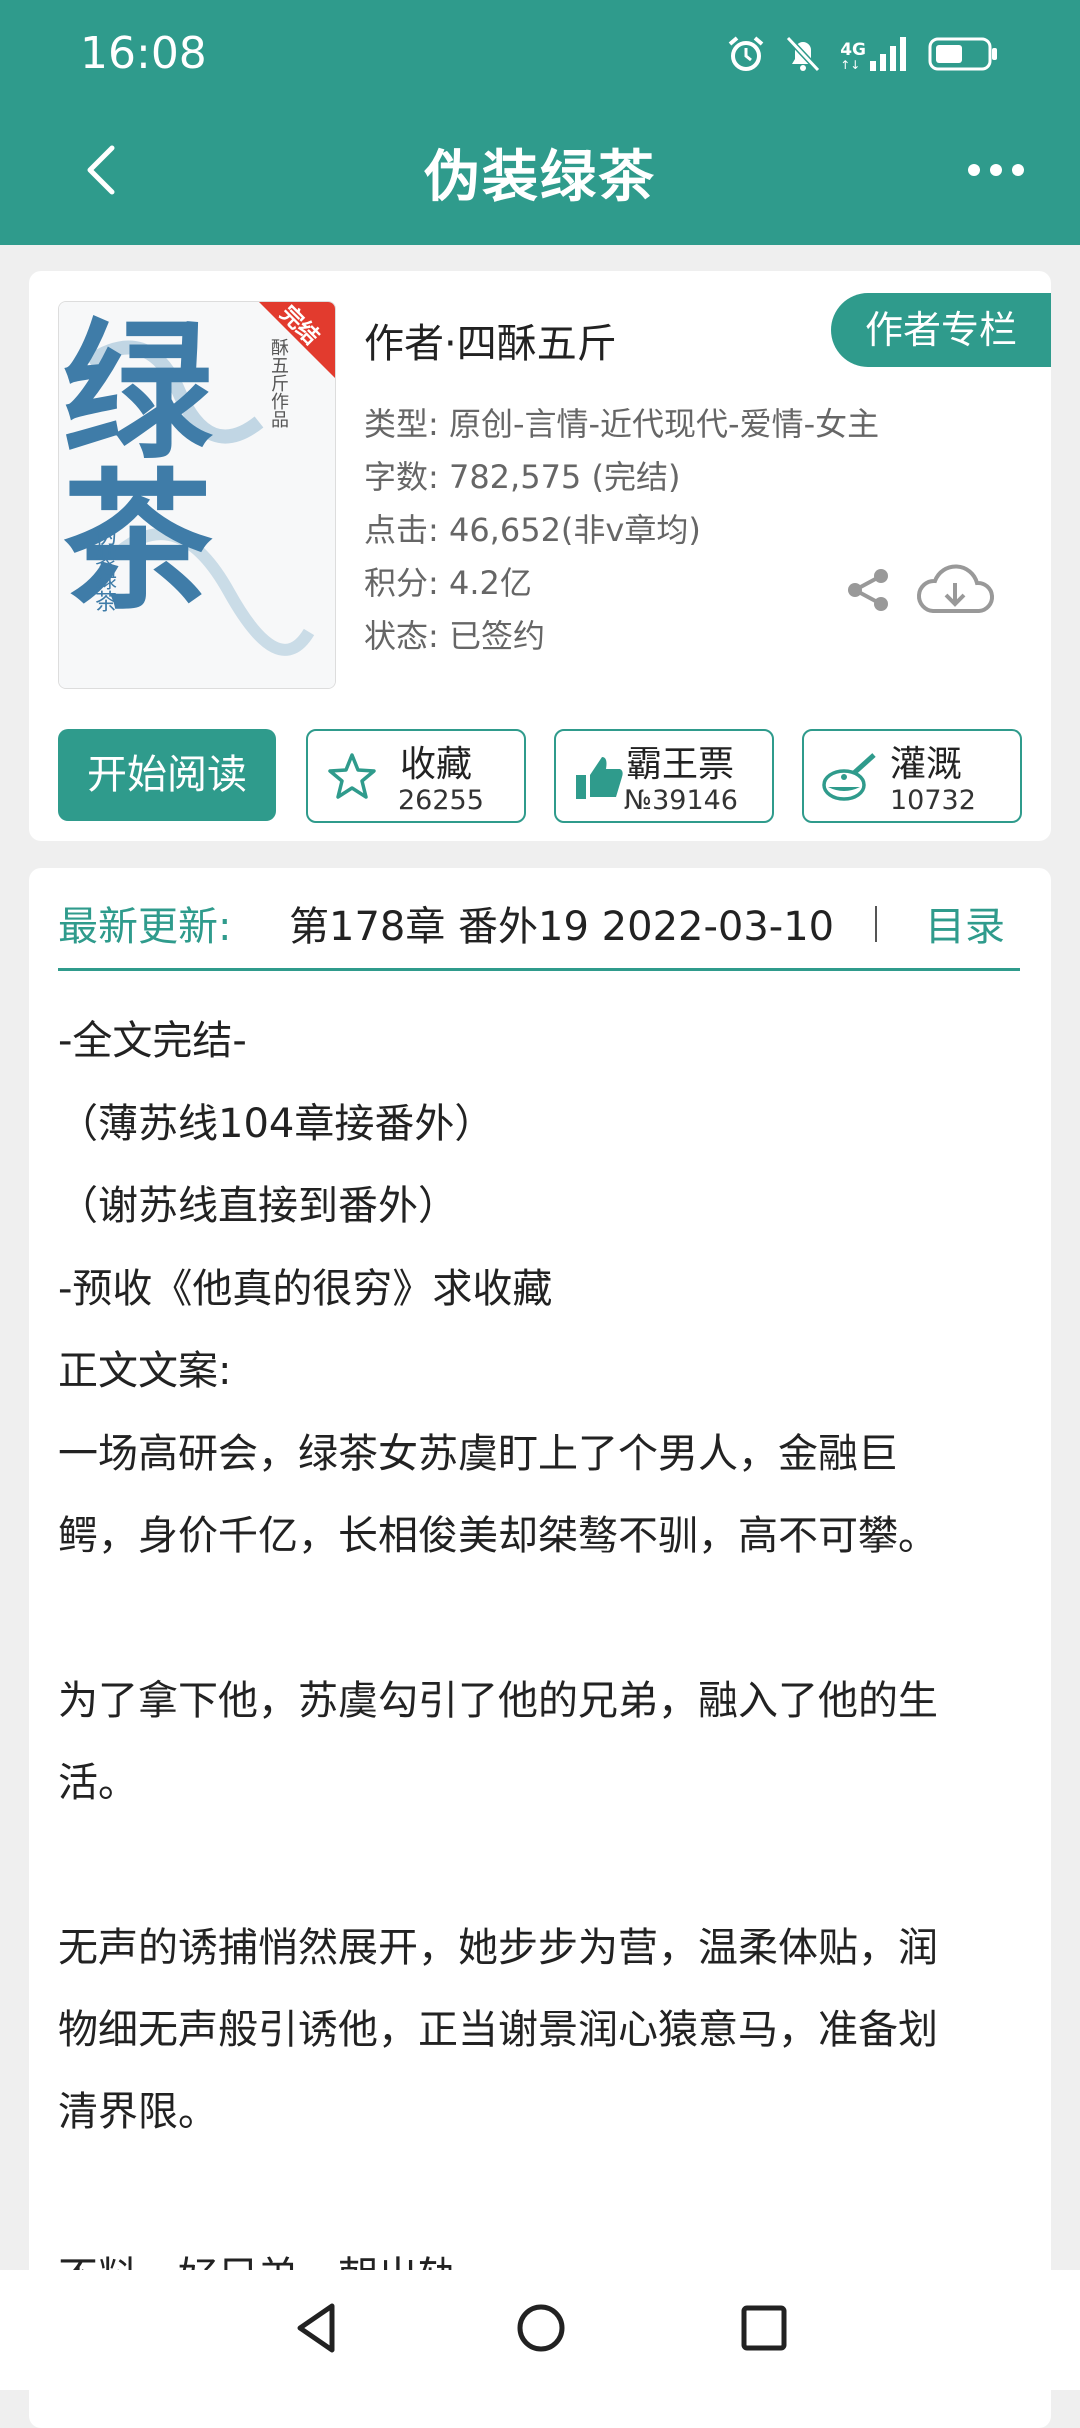 Image resolution: width=1080 pixels, height=2428 pixels. Describe the element at coordinates (145, 927) in the screenshot. I see `latest-update-label: 最新更新:` at that location.